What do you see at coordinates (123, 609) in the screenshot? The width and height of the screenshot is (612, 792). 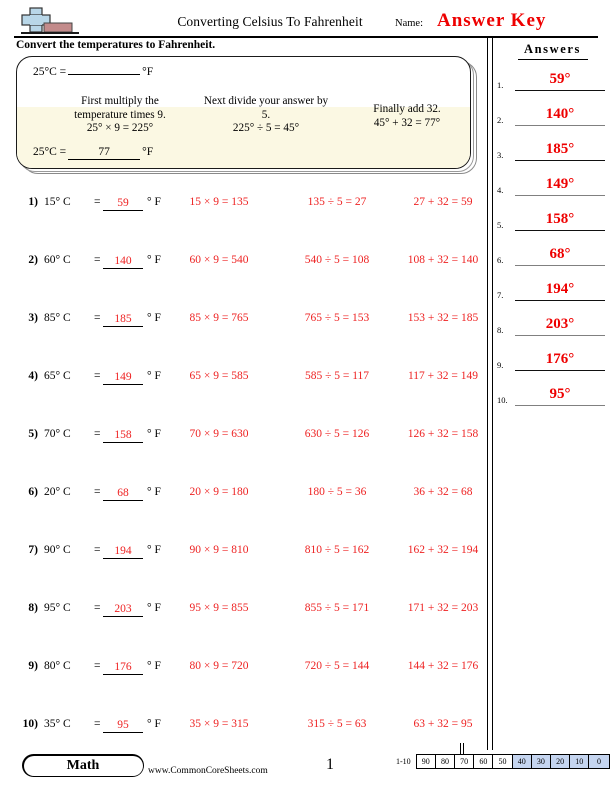 I see `problem-answer-field: 203` at bounding box center [123, 609].